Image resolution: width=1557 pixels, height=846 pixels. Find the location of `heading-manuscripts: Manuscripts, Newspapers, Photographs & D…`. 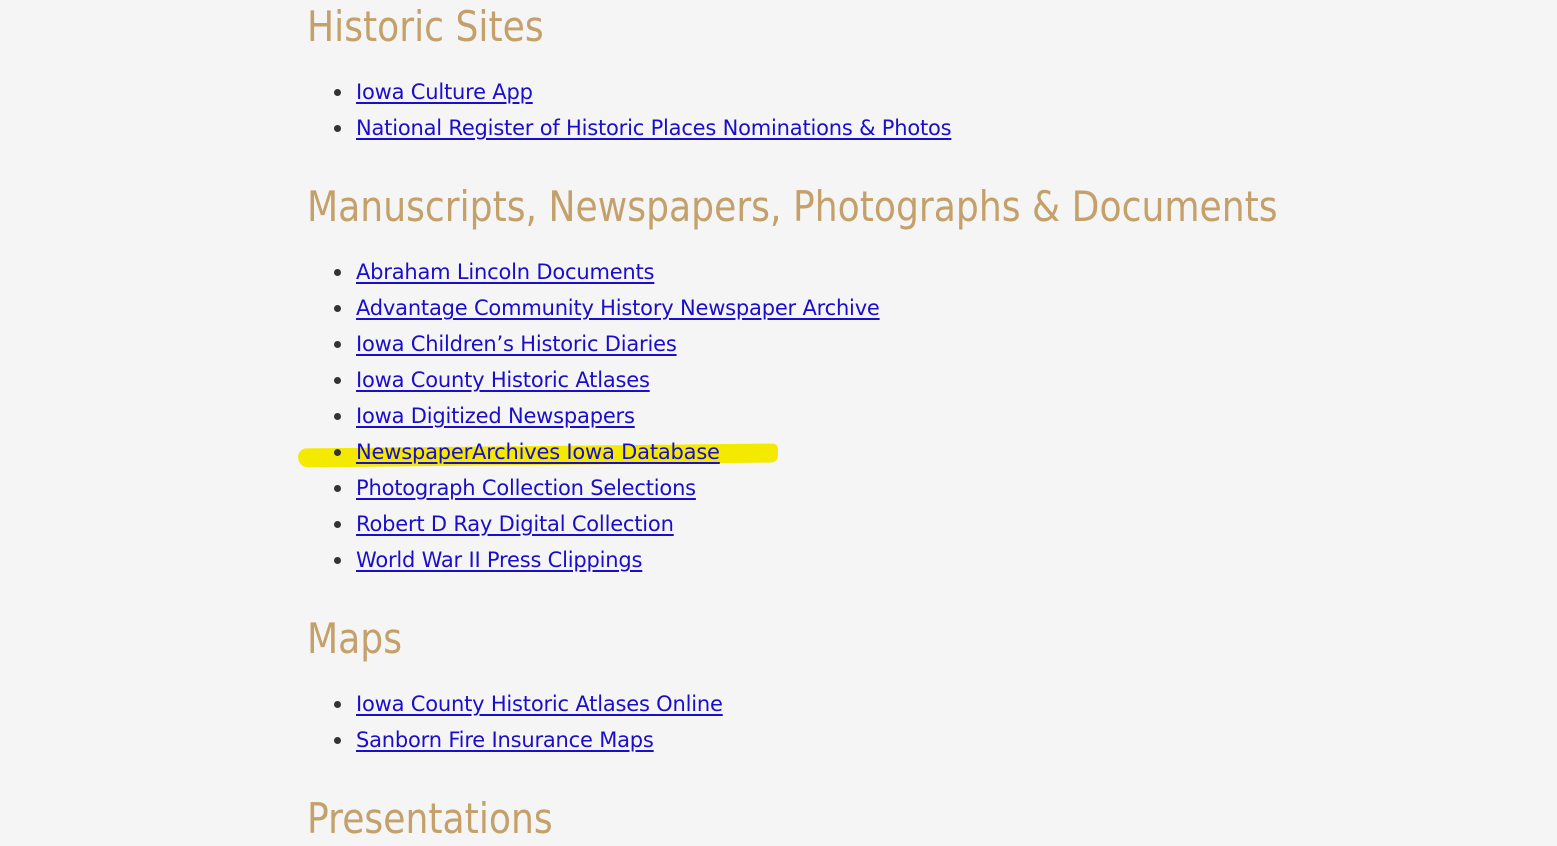

heading-manuscripts: Manuscripts, Newspapers, Photographs & D… is located at coordinates (792, 206).